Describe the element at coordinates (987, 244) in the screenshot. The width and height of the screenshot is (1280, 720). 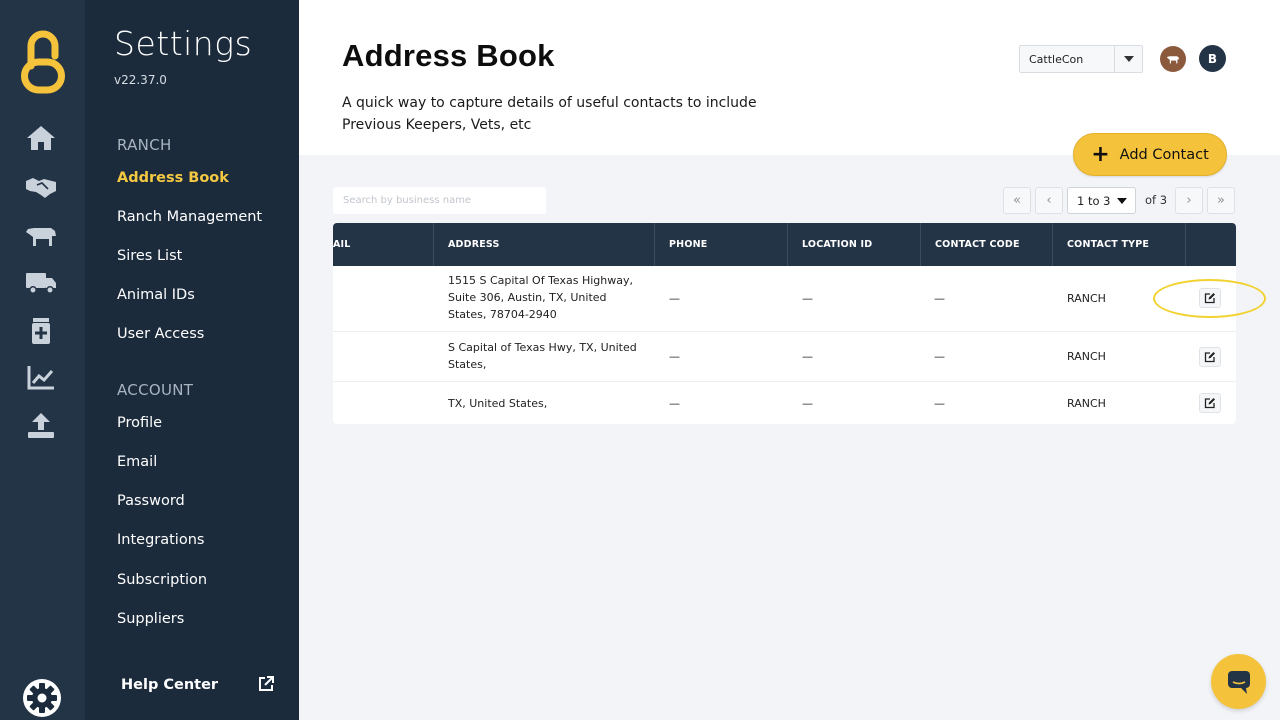
I see `column-header-contact-code: CONTACT CODE` at that location.